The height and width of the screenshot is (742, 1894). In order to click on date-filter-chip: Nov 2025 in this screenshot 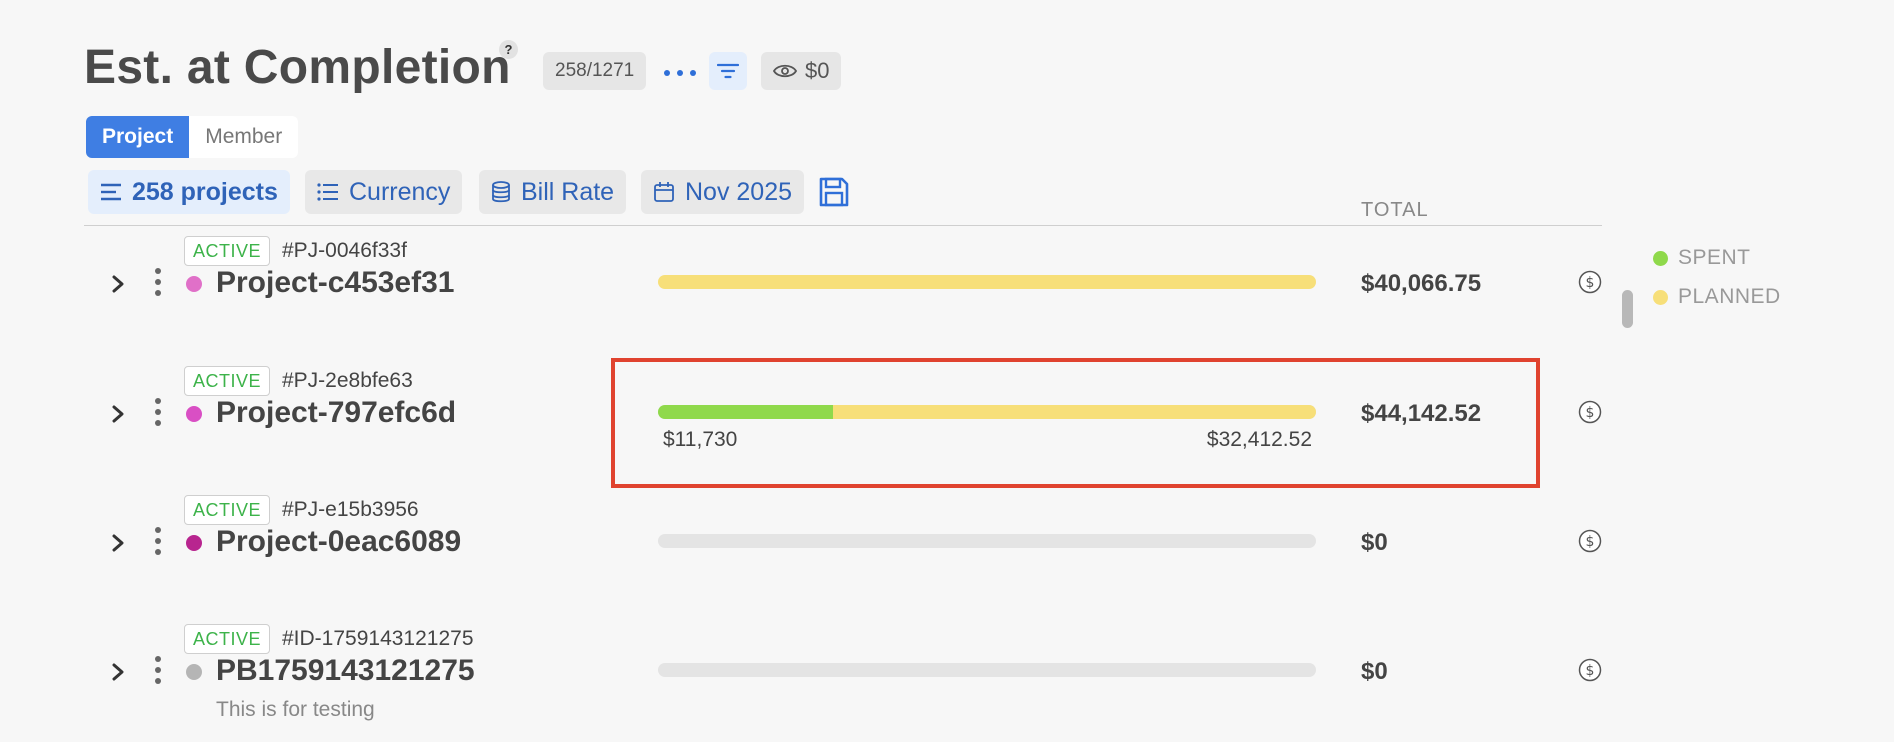, I will do `click(723, 192)`.